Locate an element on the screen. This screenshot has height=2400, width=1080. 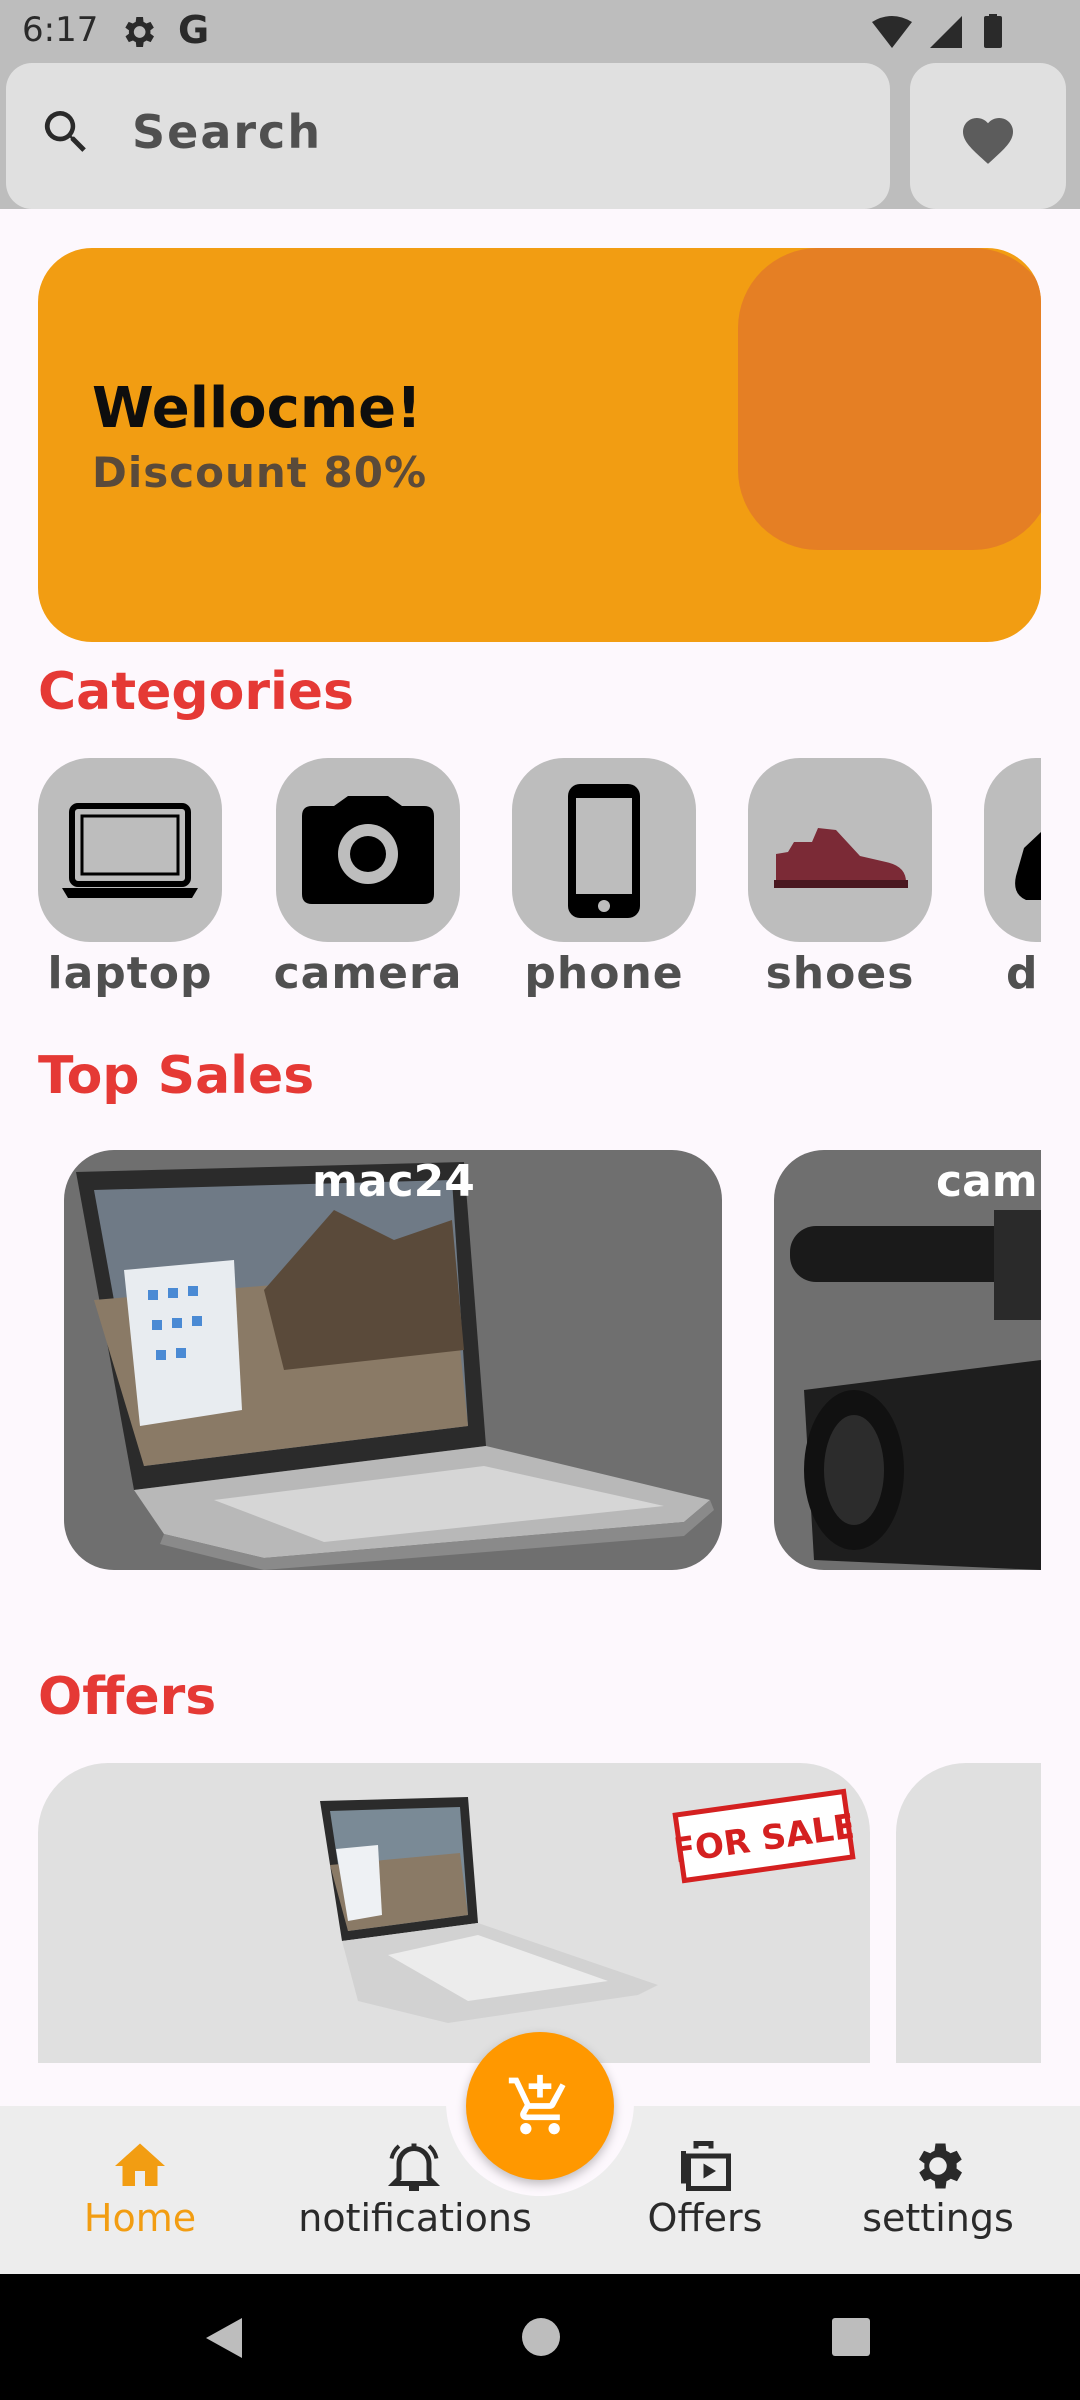
offer-card-partial is located at coordinates (968, 1913).